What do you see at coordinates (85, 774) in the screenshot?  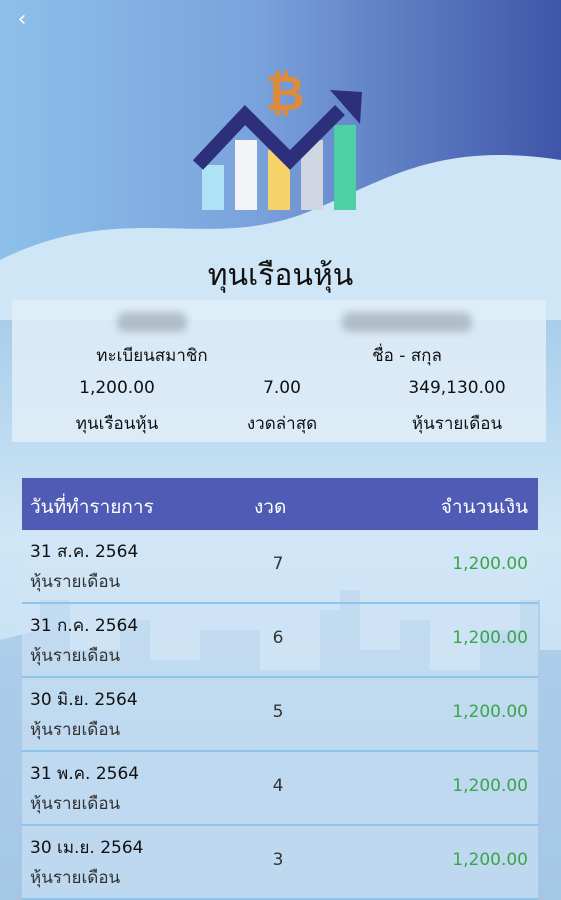 I see `row-date: 31 พ.ค. 2564` at bounding box center [85, 774].